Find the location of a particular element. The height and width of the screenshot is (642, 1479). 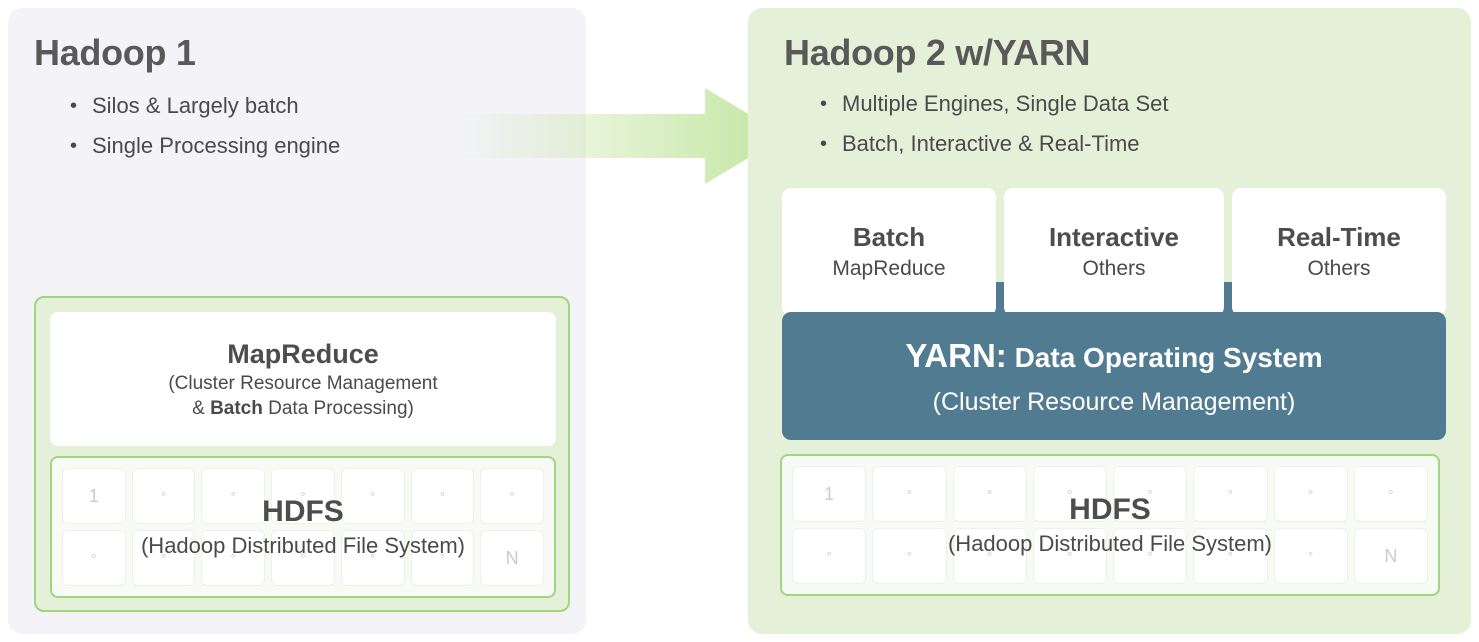

list-item: Multiple Engines, Single Data Set is located at coordinates (992, 104).